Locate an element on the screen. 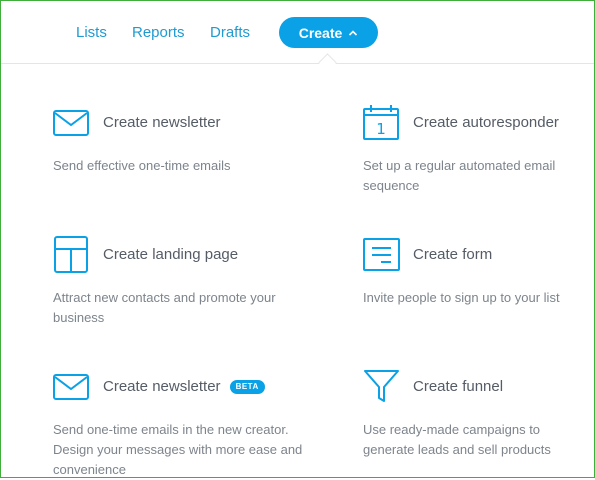 The image size is (595, 480). menu-item-title: Create funnel is located at coordinates (458, 386).